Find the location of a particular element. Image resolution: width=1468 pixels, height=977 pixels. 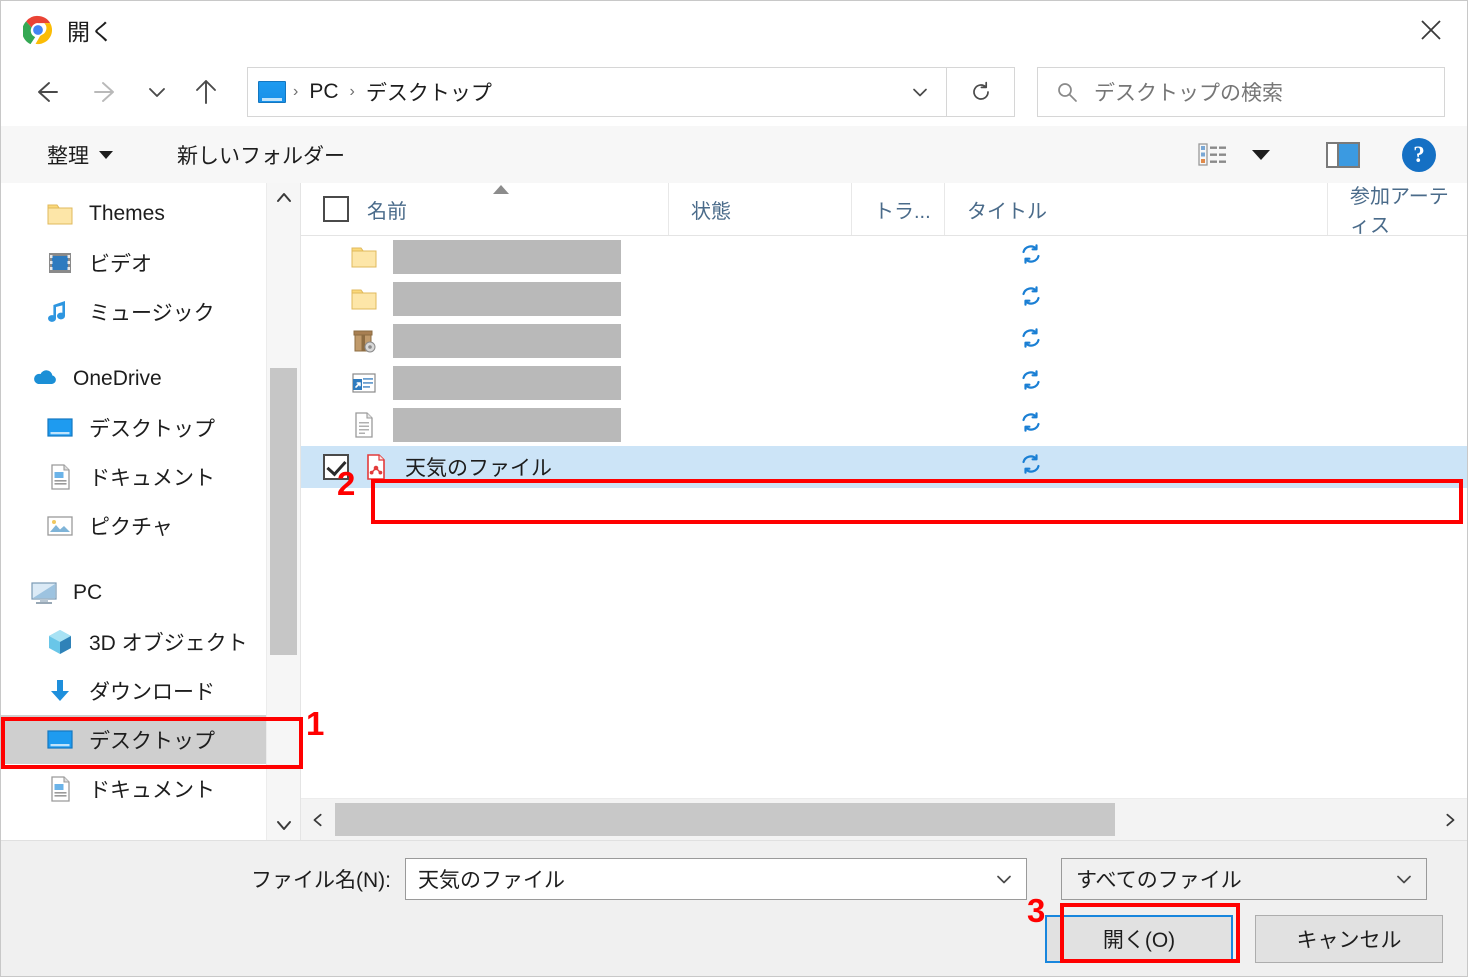

view-dropdown-button is located at coordinates (1261, 155).